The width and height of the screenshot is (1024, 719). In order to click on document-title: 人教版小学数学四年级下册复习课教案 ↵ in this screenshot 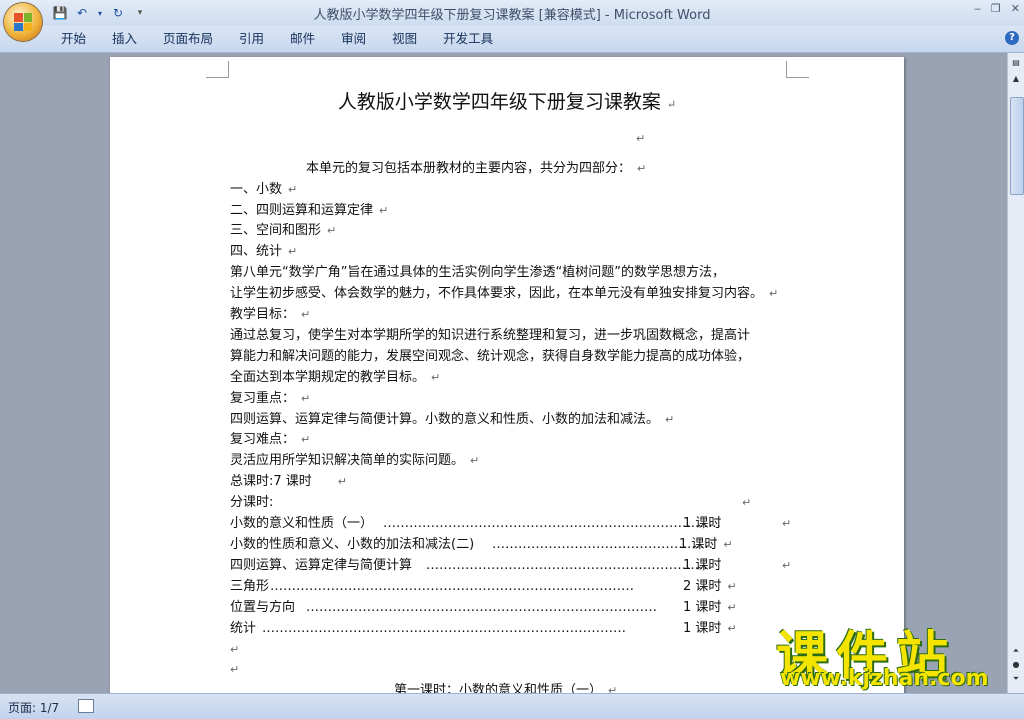, I will do `click(507, 100)`.